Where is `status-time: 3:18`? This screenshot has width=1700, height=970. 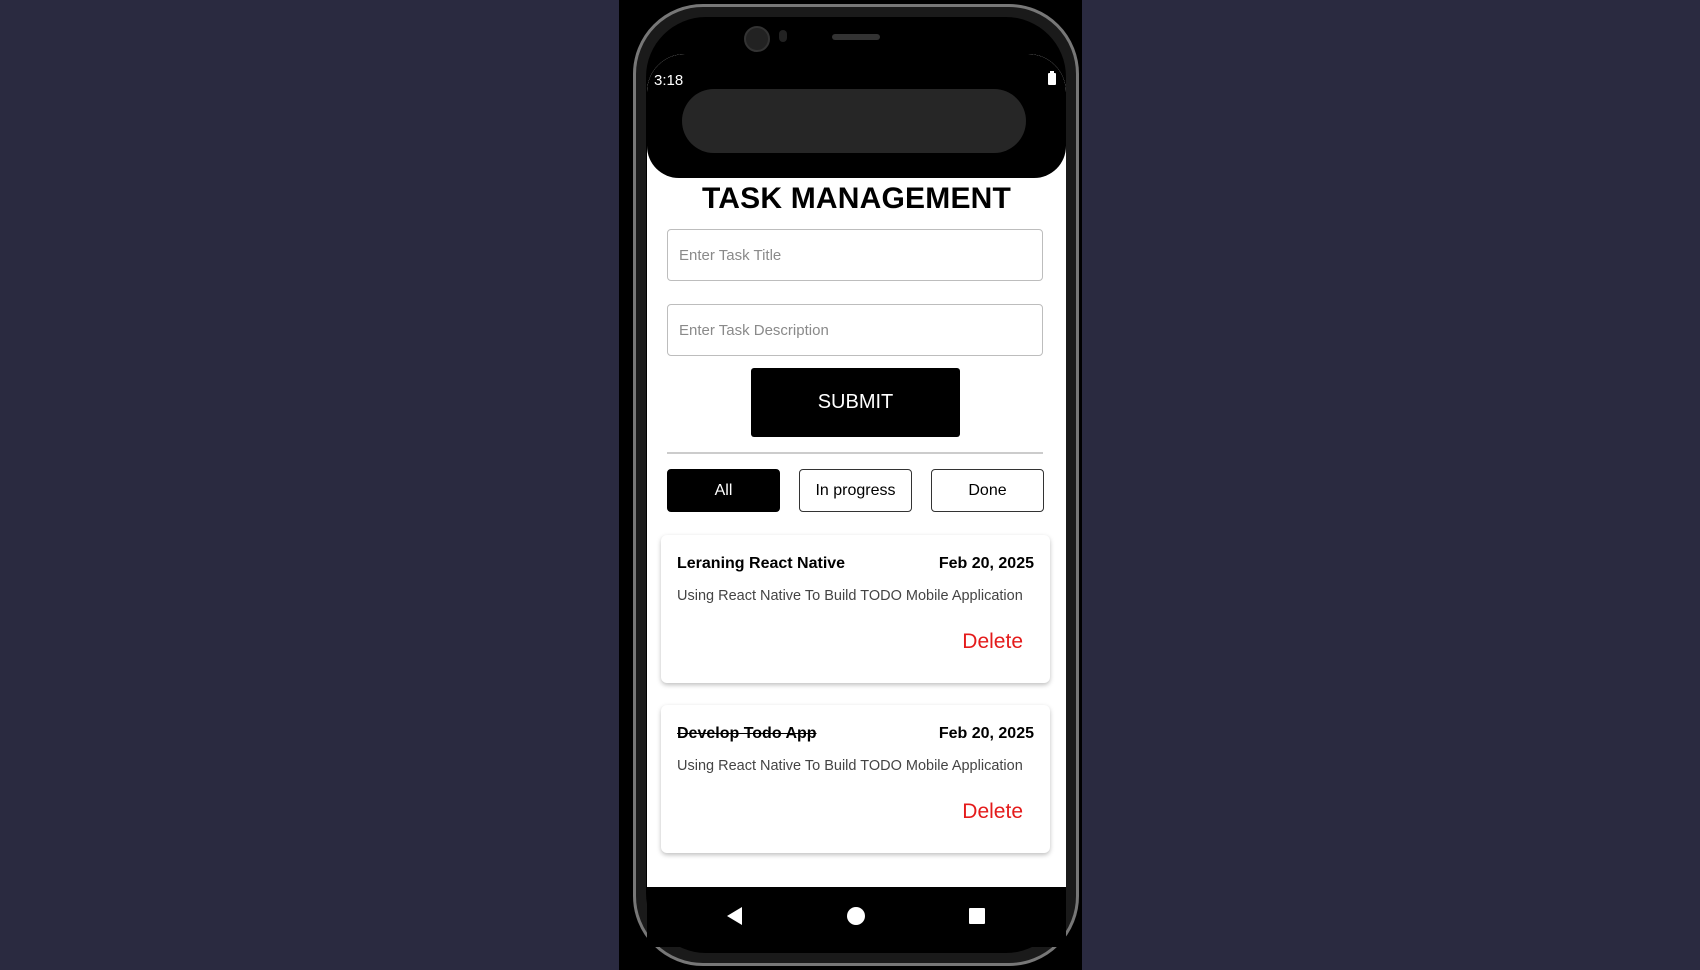 status-time: 3:18 is located at coordinates (669, 80).